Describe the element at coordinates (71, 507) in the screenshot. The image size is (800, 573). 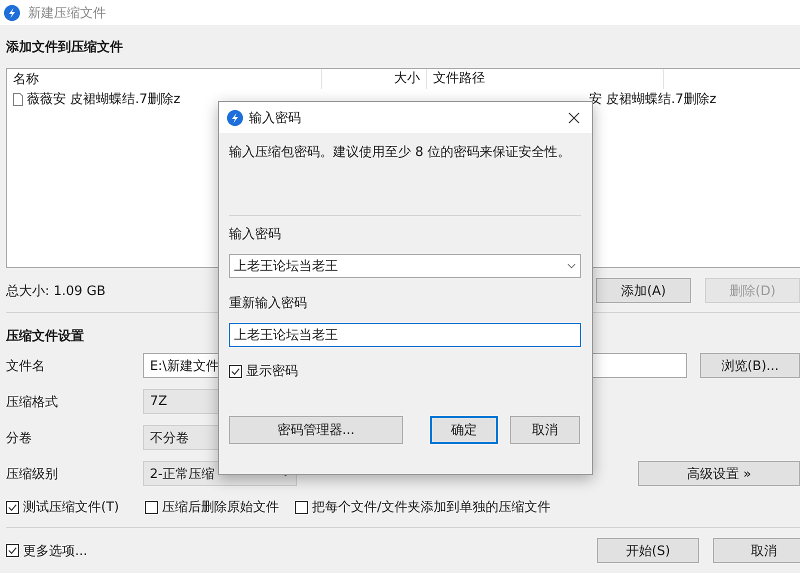
I see `checkbox-label: 测试压缩文件(T)` at that location.